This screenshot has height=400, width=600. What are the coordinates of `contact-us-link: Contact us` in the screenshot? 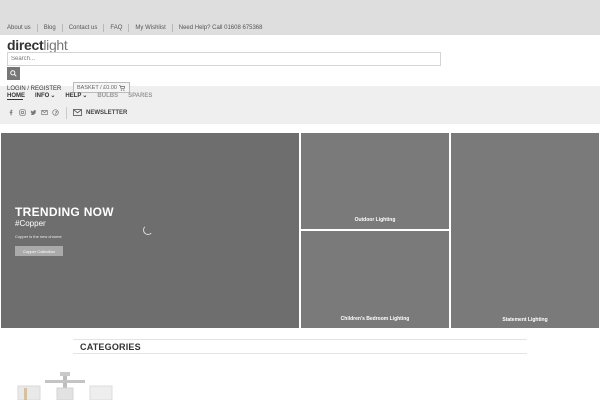 It's located at (83, 28).